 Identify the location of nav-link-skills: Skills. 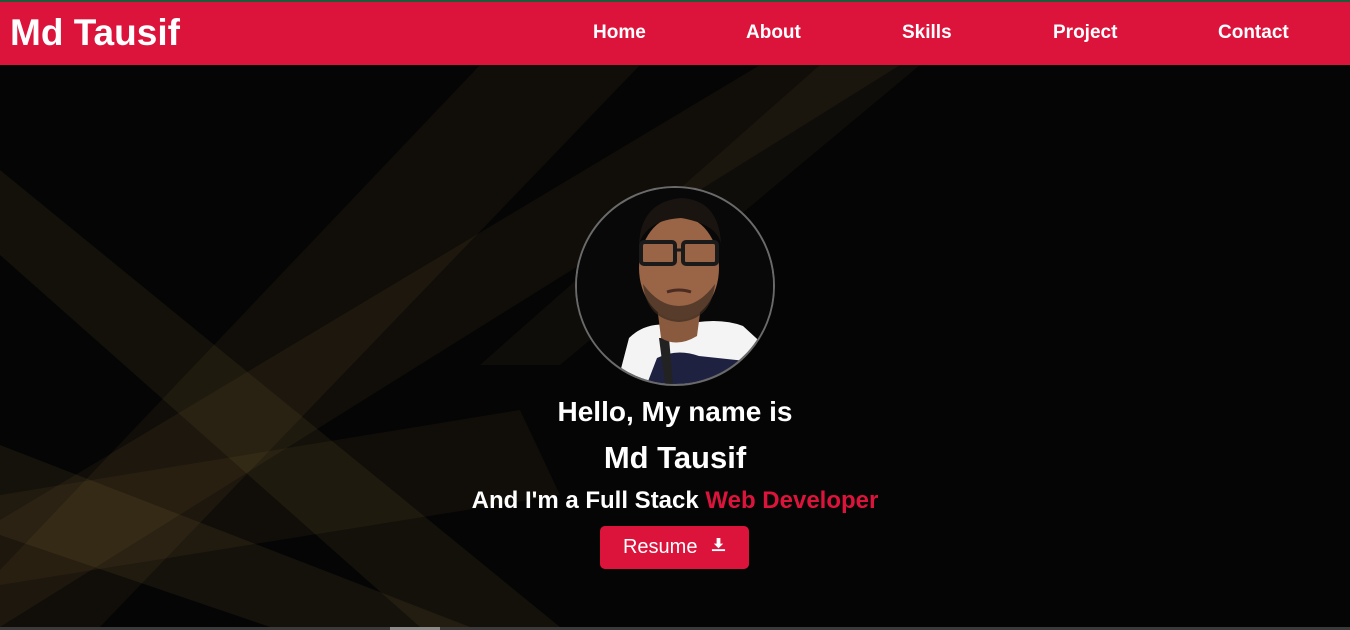
(927, 33).